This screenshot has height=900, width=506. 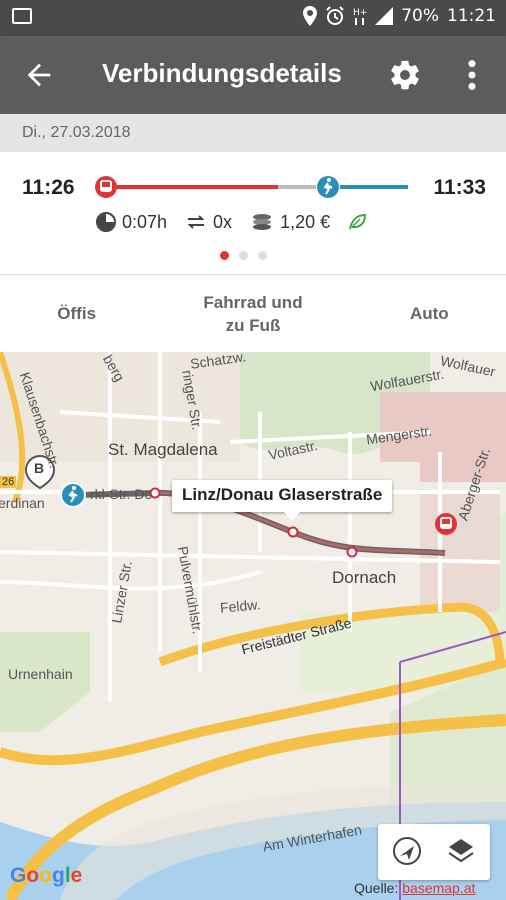 What do you see at coordinates (196, 222) in the screenshot?
I see `transfer-icon` at bounding box center [196, 222].